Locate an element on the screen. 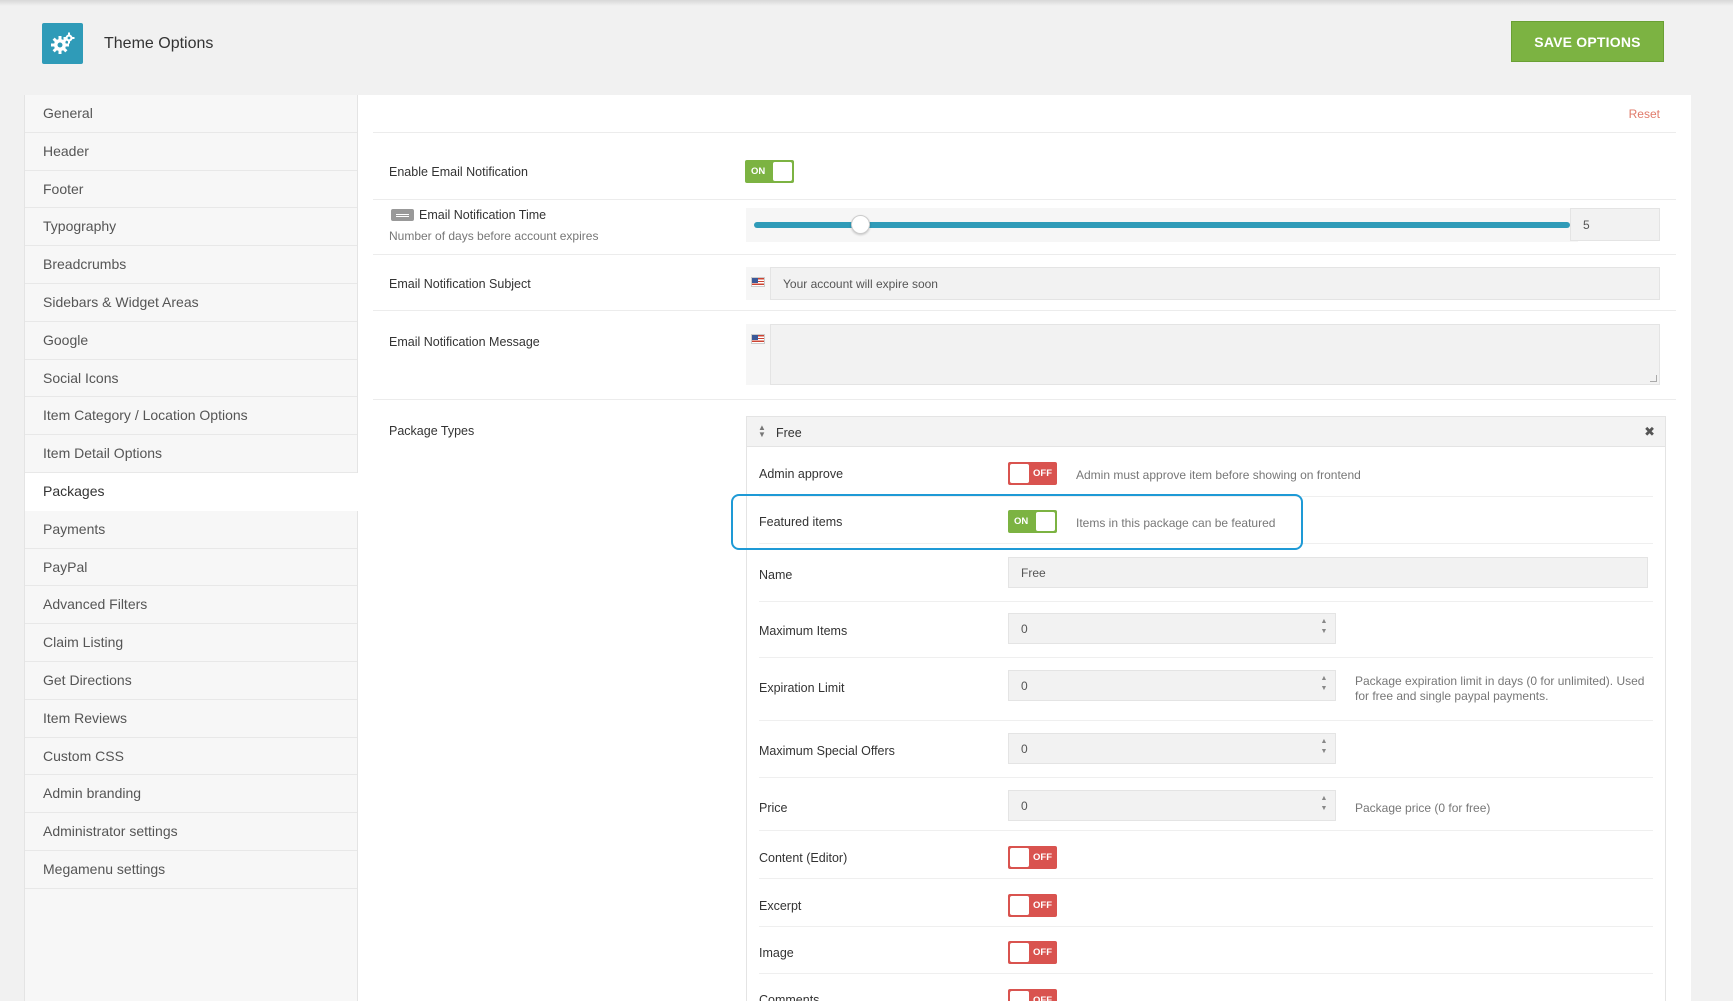 The image size is (1733, 1001). sidebar-item-admin-branding: Admin branding is located at coordinates (191, 794).